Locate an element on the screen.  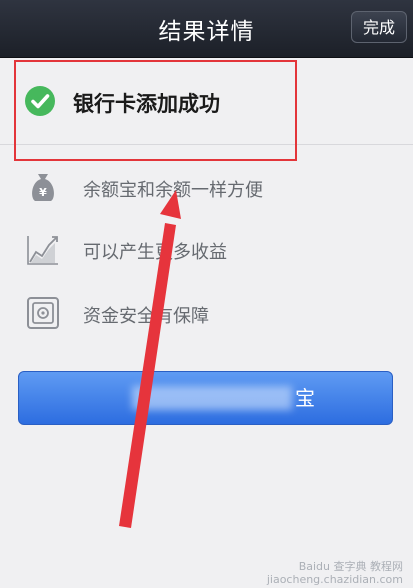
watermark-line-2: jiaocheng.chazidian.com is located at coordinates (334, 579).